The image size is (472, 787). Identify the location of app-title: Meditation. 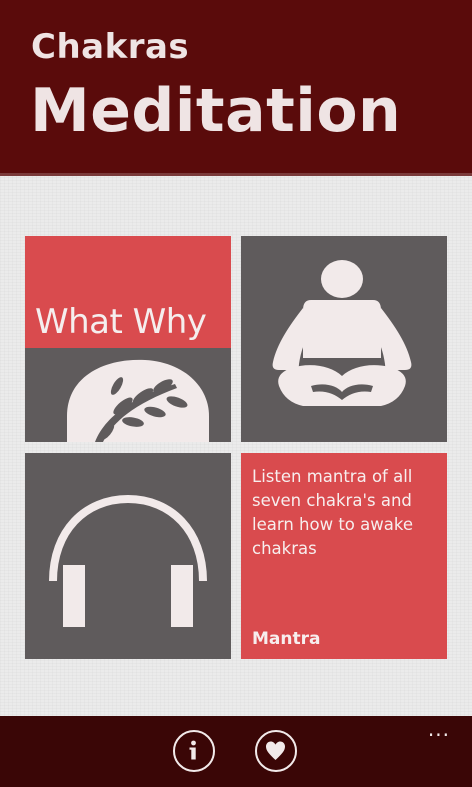
(216, 111).